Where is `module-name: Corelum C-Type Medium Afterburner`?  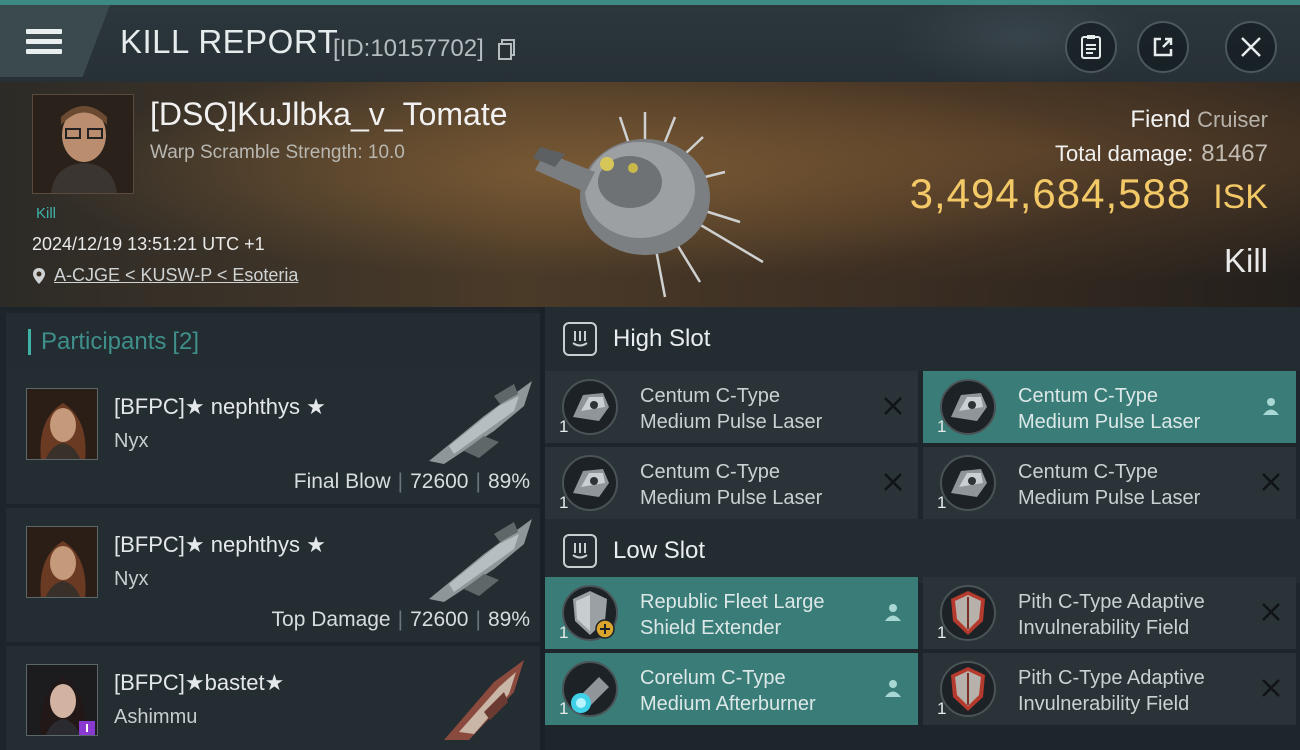 module-name: Corelum C-Type Medium Afterburner is located at coordinates (728, 691).